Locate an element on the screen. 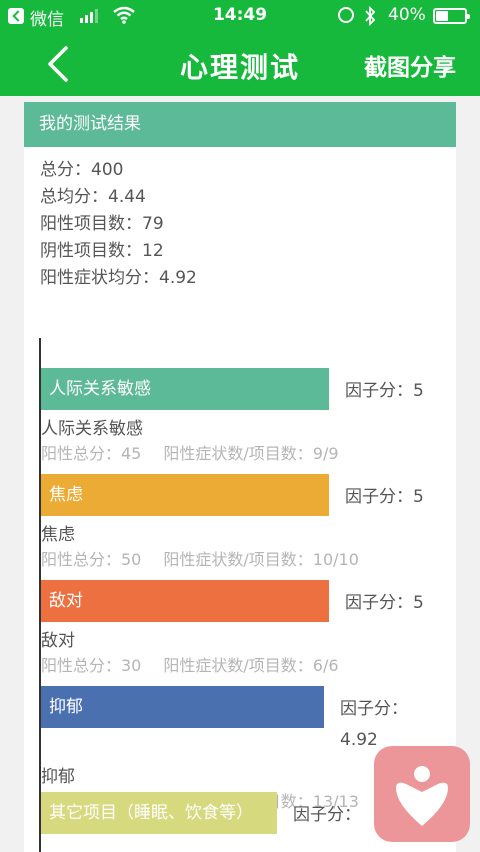  factor-detail: 阳性总分：30 阳性症状数/项目数：6/6 is located at coordinates (190, 664).